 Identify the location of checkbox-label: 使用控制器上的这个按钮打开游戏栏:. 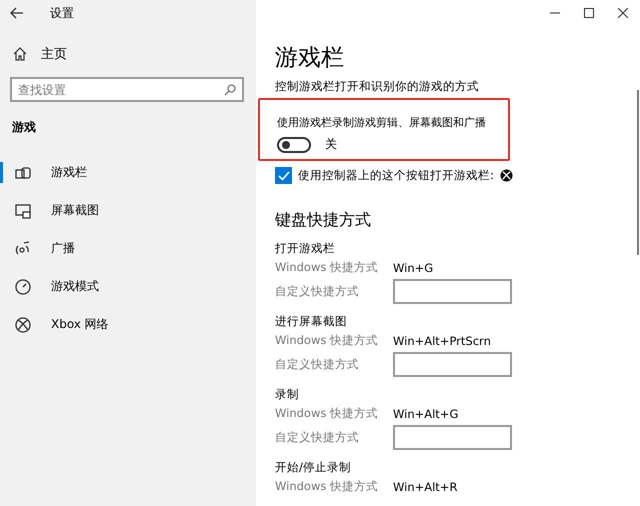
(396, 175).